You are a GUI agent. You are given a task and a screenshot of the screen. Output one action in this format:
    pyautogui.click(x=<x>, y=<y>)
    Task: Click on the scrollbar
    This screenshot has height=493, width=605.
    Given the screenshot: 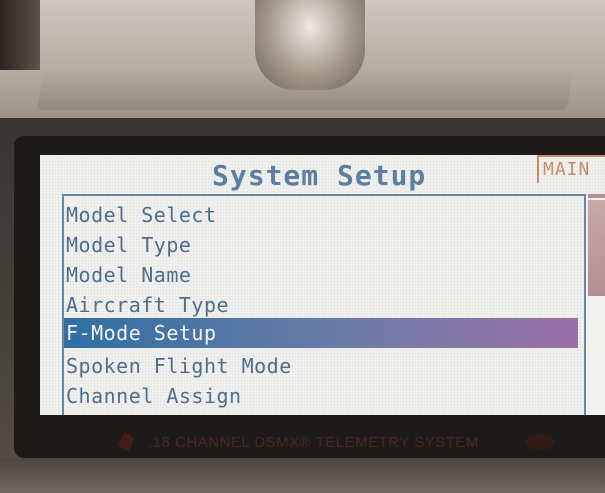 What is the action you would take?
    pyautogui.click(x=594, y=304)
    